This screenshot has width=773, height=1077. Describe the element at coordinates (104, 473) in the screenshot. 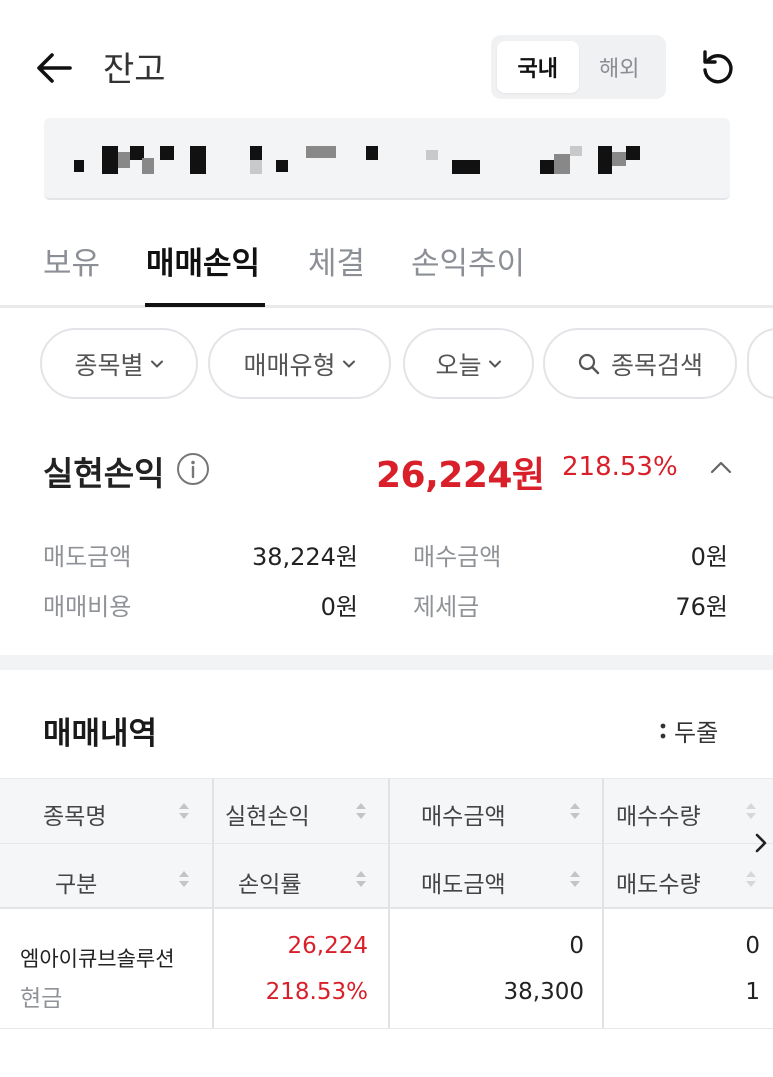

I see `realized-pnl-label: 실현손익` at that location.